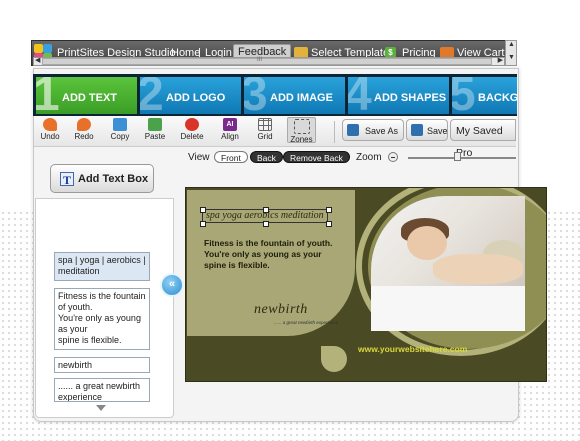 The width and height of the screenshot is (580, 441). I want to click on tab-number: 3, so click(256, 95).